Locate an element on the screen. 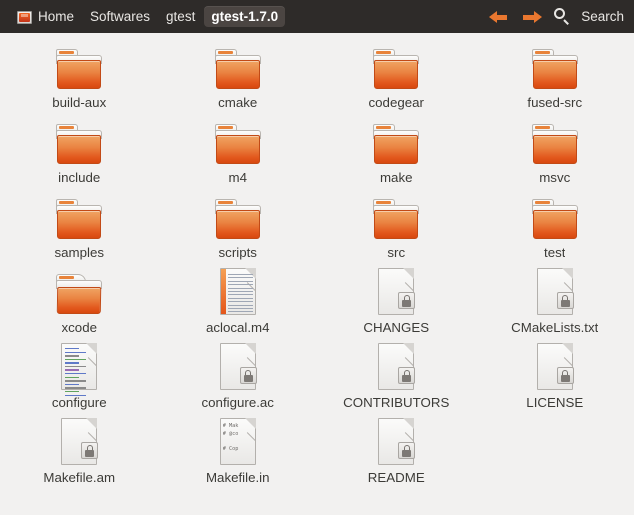 The image size is (634, 515). file-label: cmake is located at coordinates (238, 102).